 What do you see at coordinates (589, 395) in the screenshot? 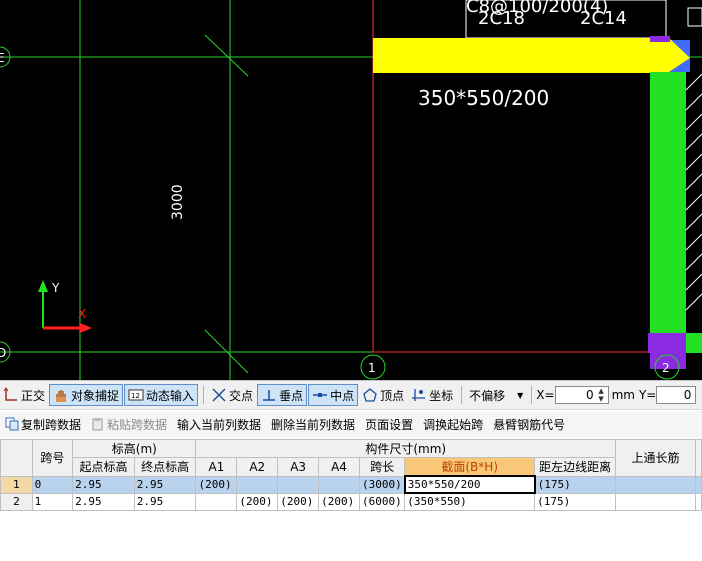
I see `x-coordinate-value: 0` at bounding box center [589, 395].